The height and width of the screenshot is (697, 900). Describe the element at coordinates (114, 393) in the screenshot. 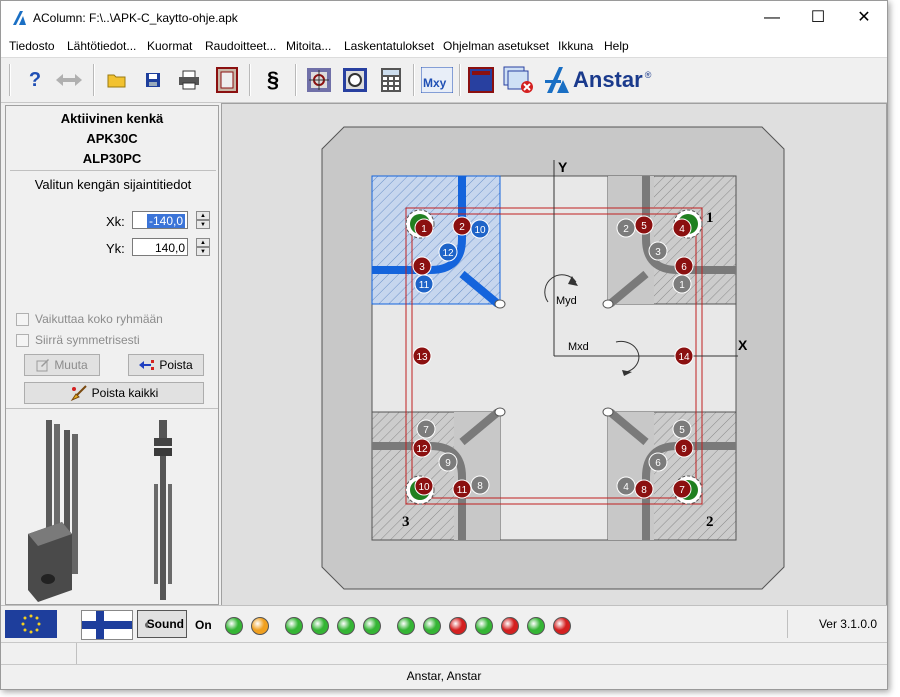

I see `remove-all-button: Poista kaikki` at that location.